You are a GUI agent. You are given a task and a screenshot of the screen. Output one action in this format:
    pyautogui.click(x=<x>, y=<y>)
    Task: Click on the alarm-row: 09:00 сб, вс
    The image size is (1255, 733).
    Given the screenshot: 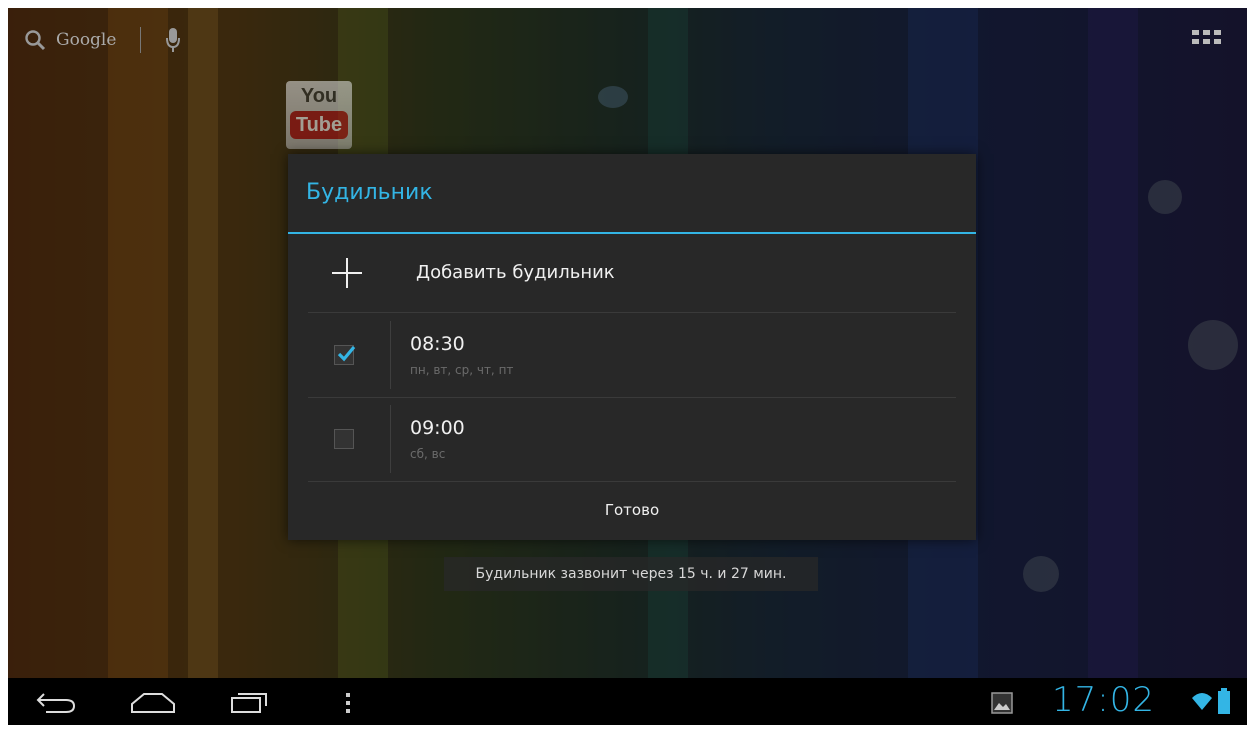 What is the action you would take?
    pyautogui.click(x=632, y=439)
    